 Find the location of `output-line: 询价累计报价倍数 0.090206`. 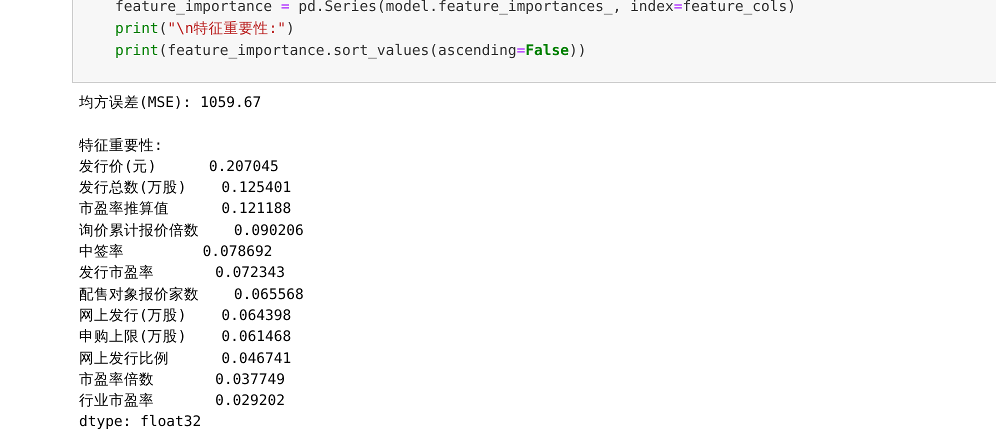

output-line: 询价累计报价倍数 0.090206 is located at coordinates (191, 231).